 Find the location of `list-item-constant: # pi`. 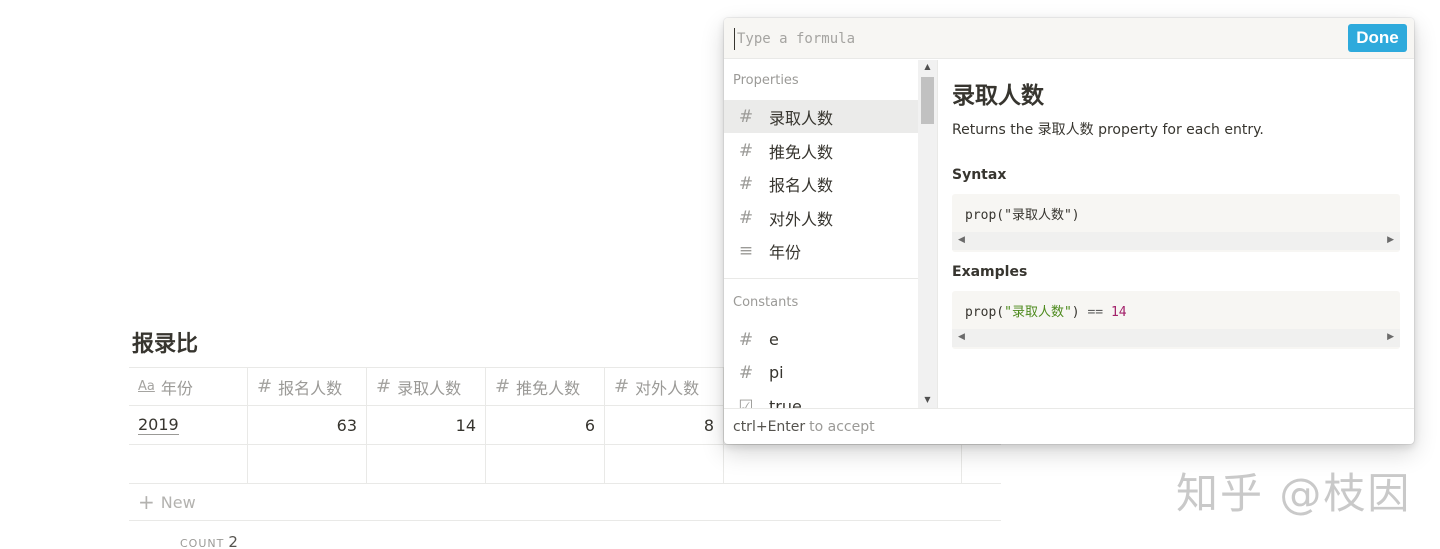

list-item-constant: # pi is located at coordinates (821, 372).